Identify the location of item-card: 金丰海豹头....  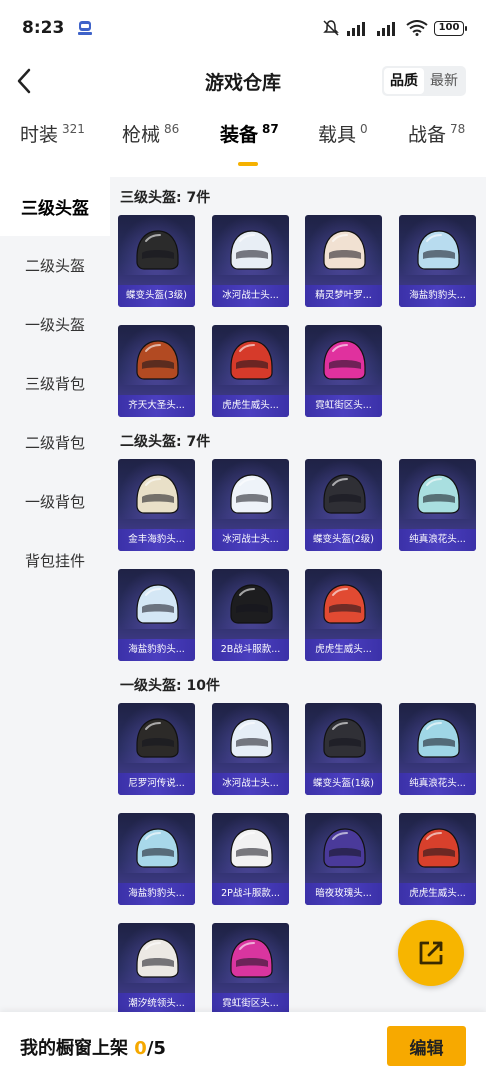
(156, 505).